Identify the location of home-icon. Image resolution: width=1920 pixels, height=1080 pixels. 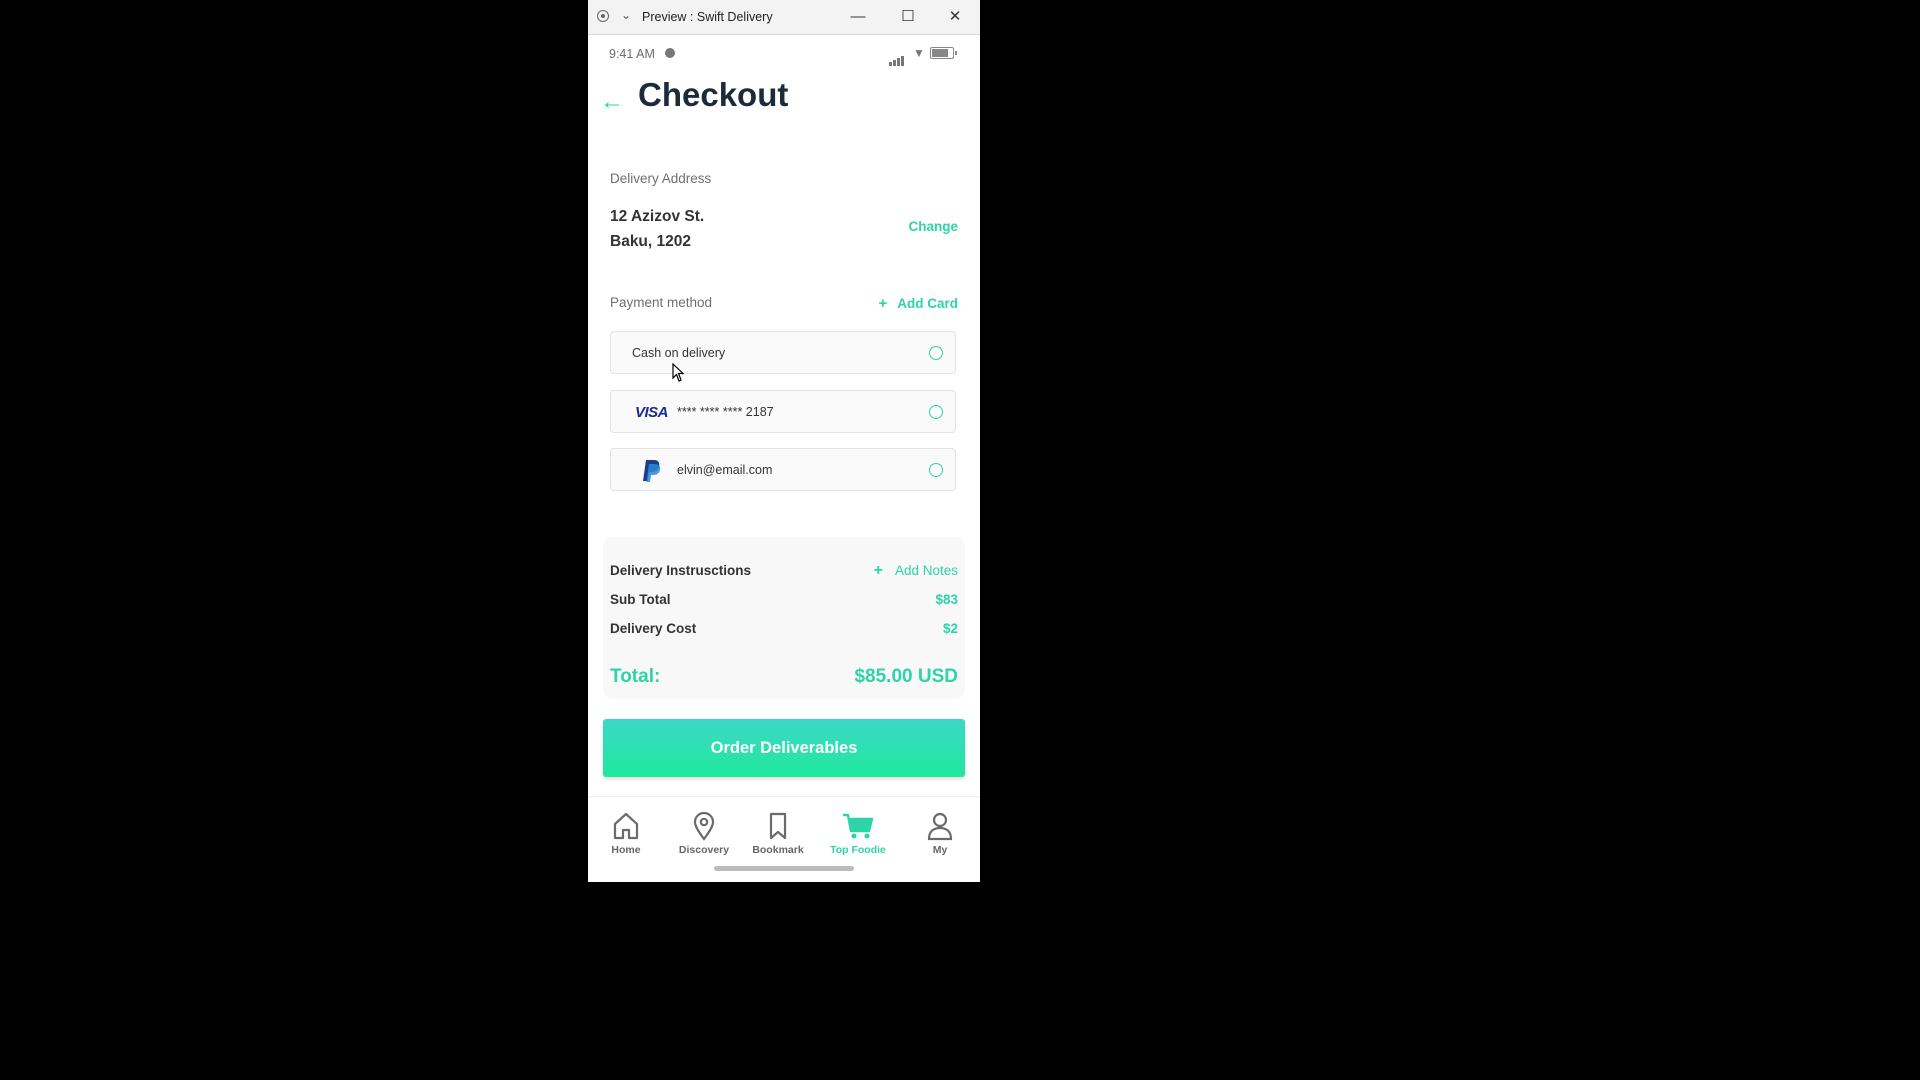
(626, 826).